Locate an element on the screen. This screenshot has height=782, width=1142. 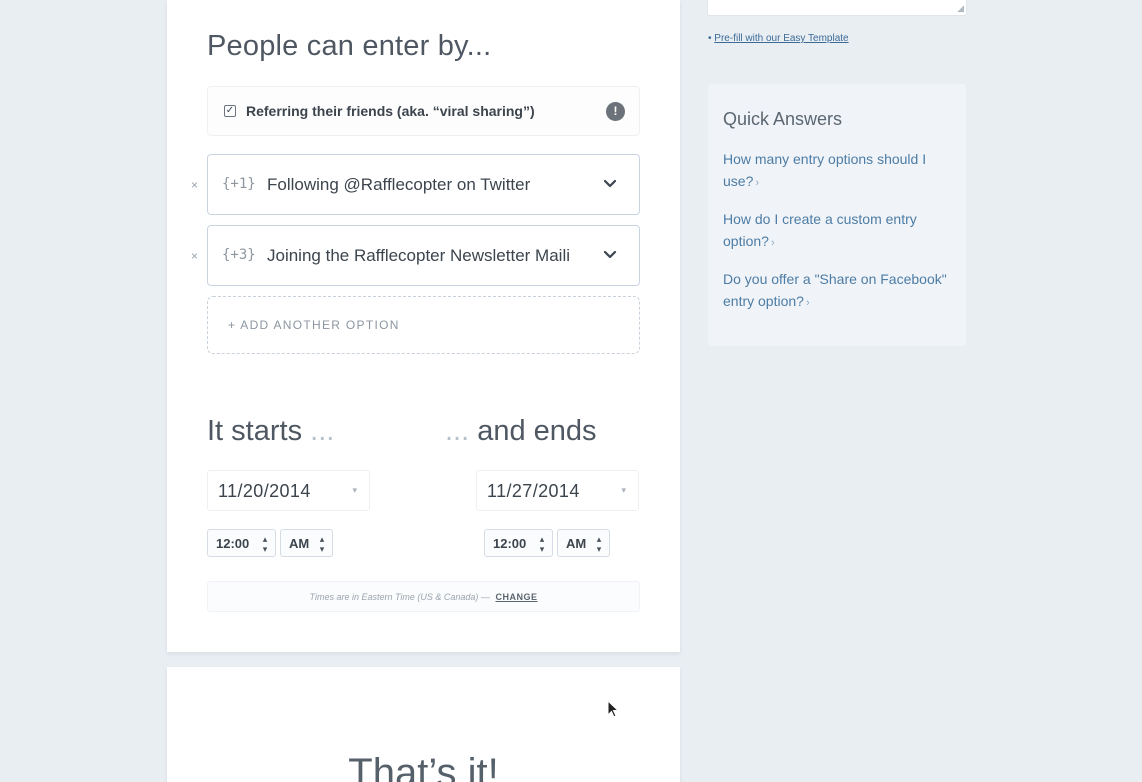
add-another-option-button: + ADD ANOTHER OPTION is located at coordinates (423, 325).